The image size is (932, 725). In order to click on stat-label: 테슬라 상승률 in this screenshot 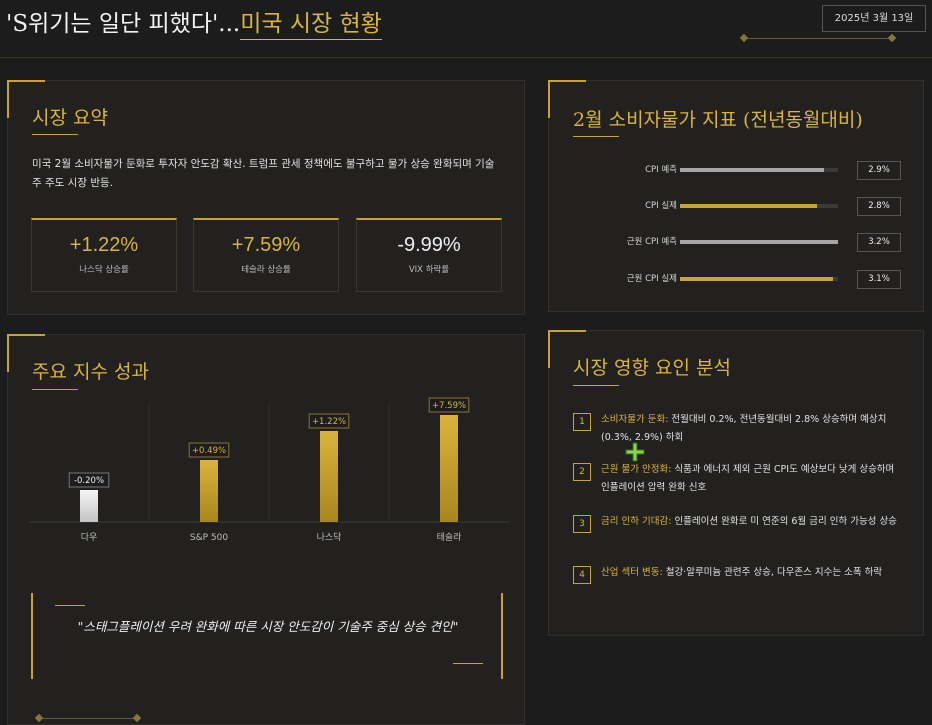, I will do `click(266, 270)`.